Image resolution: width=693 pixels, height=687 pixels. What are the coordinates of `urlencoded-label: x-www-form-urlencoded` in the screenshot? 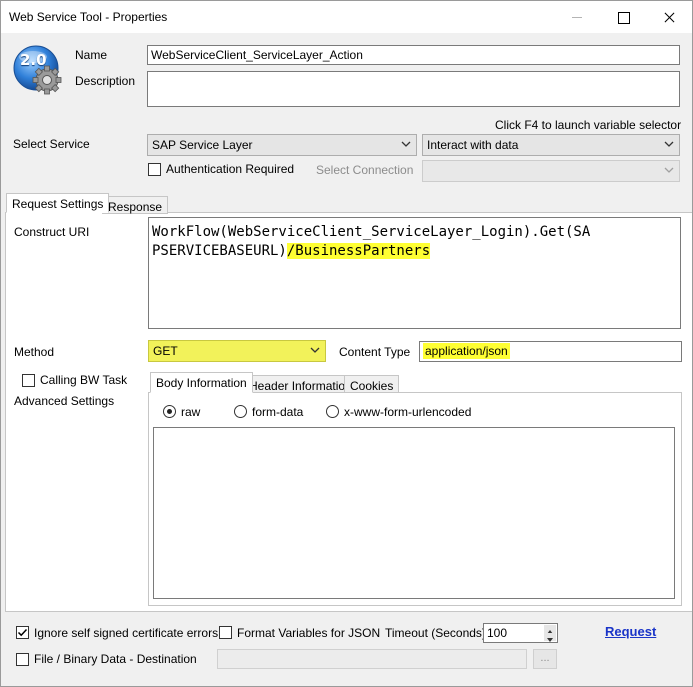 It's located at (408, 412).